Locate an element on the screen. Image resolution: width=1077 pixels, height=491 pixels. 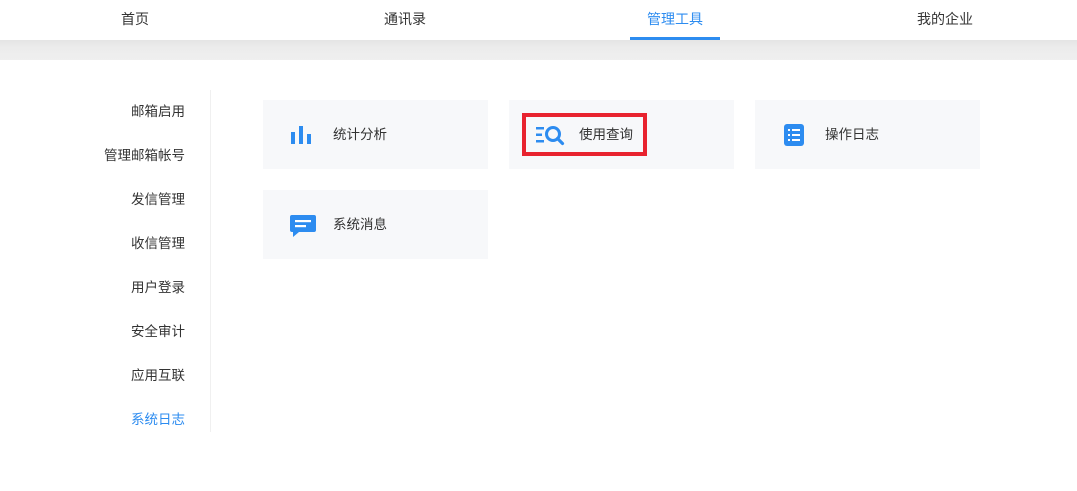
sidebar-item-system-log: 系统日志 is located at coordinates (158, 420).